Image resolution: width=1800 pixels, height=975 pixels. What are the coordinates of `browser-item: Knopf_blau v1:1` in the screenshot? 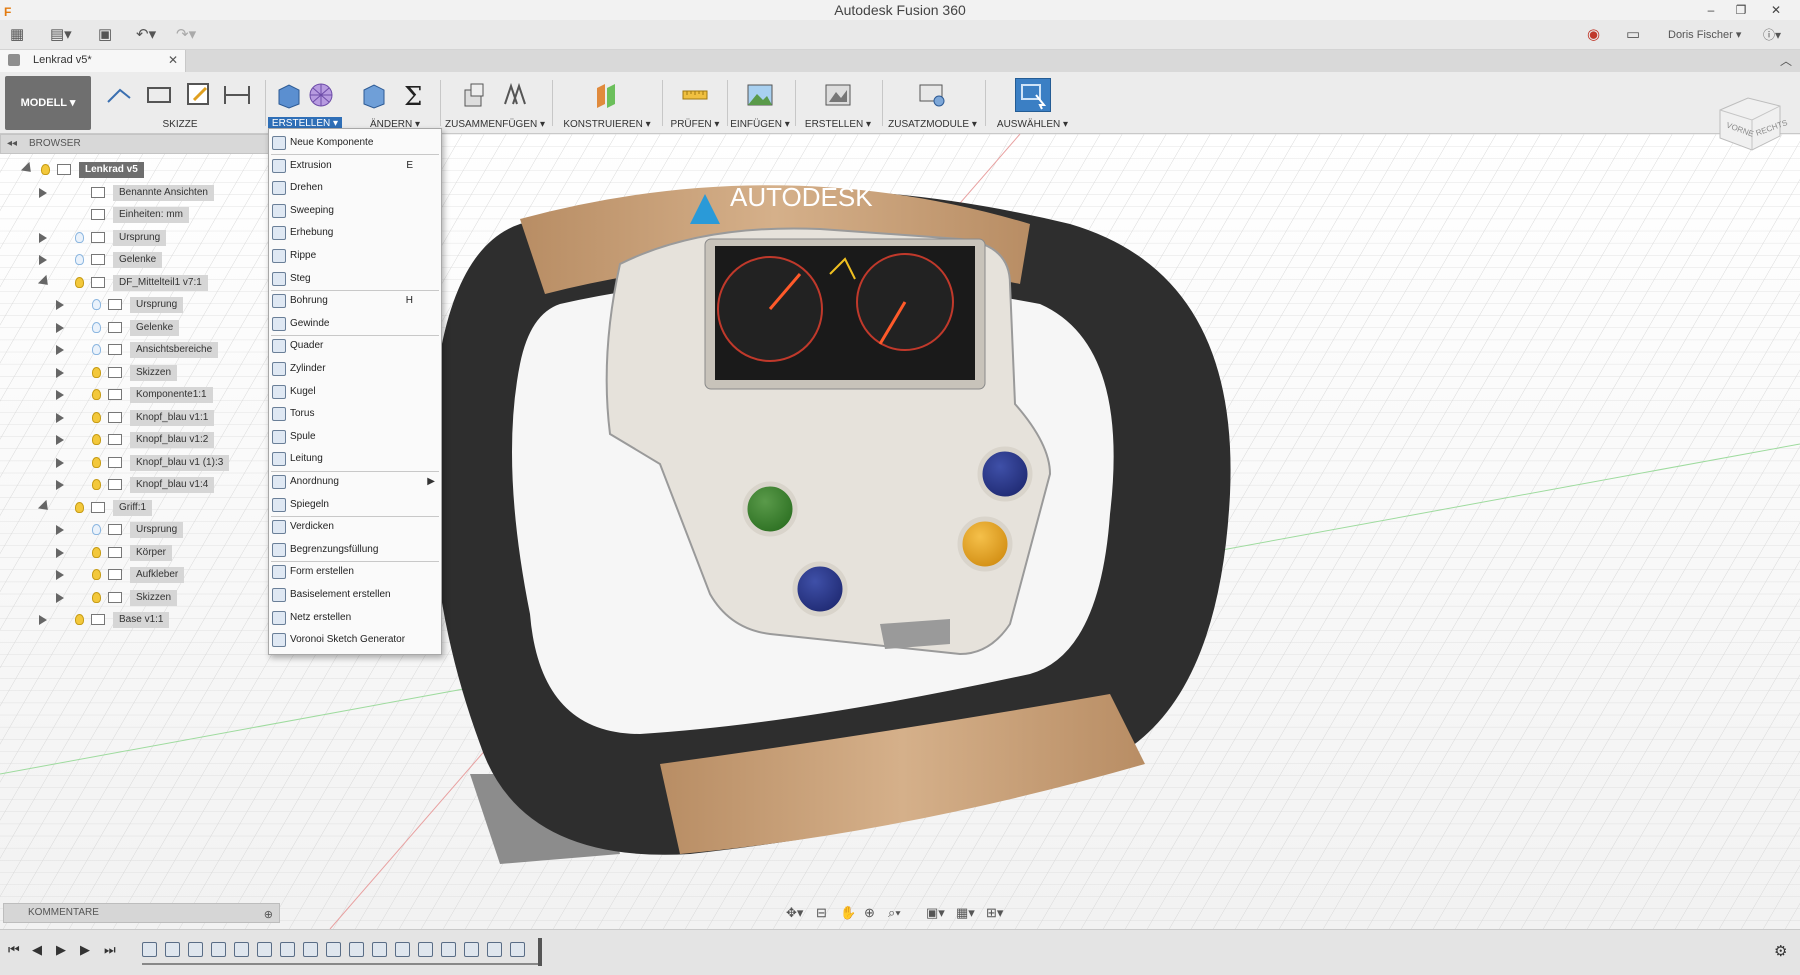 It's located at (135, 418).